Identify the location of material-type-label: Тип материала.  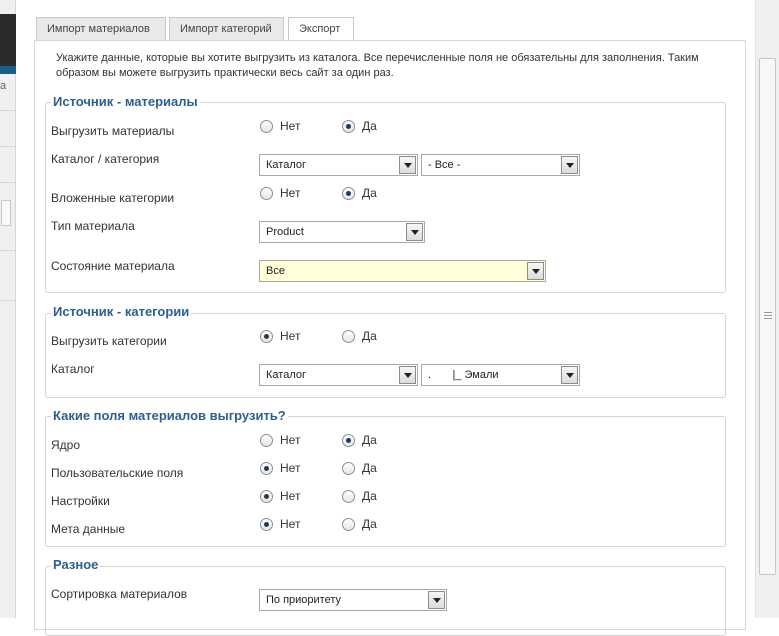
(93, 226).